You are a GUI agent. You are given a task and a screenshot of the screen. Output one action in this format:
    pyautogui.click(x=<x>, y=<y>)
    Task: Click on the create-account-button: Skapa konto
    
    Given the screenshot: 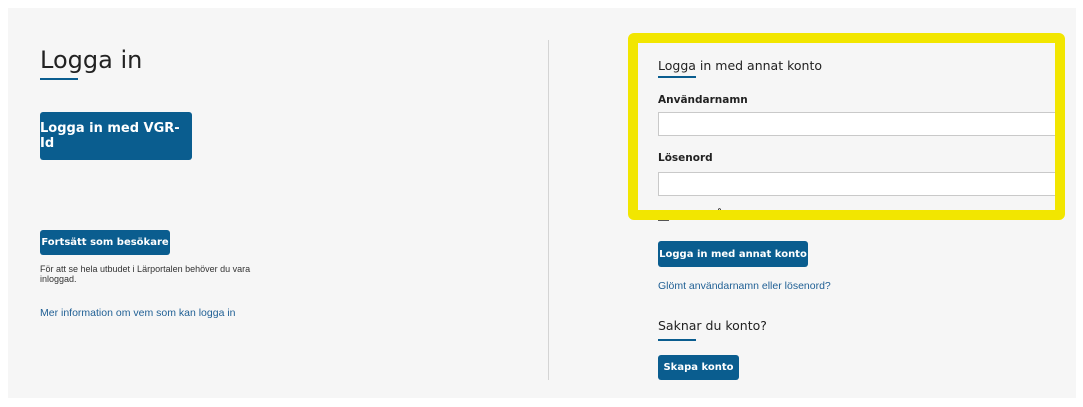 What is the action you would take?
    pyautogui.click(x=698, y=367)
    